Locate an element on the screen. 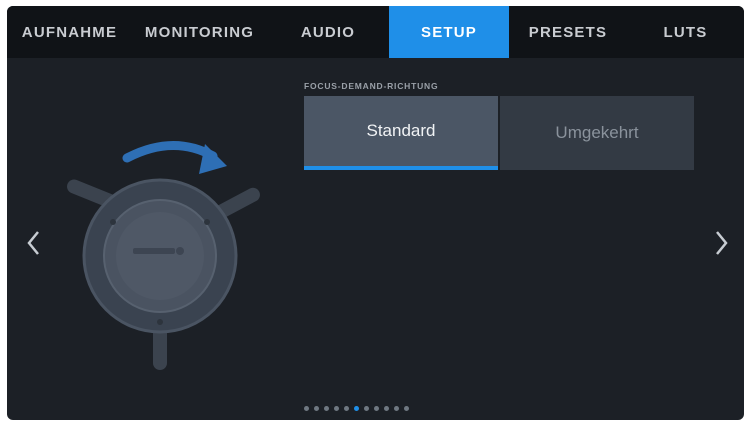 Image resolution: width=751 pixels, height=426 pixels. focus-demand-knob-icon is located at coordinates (163, 255).